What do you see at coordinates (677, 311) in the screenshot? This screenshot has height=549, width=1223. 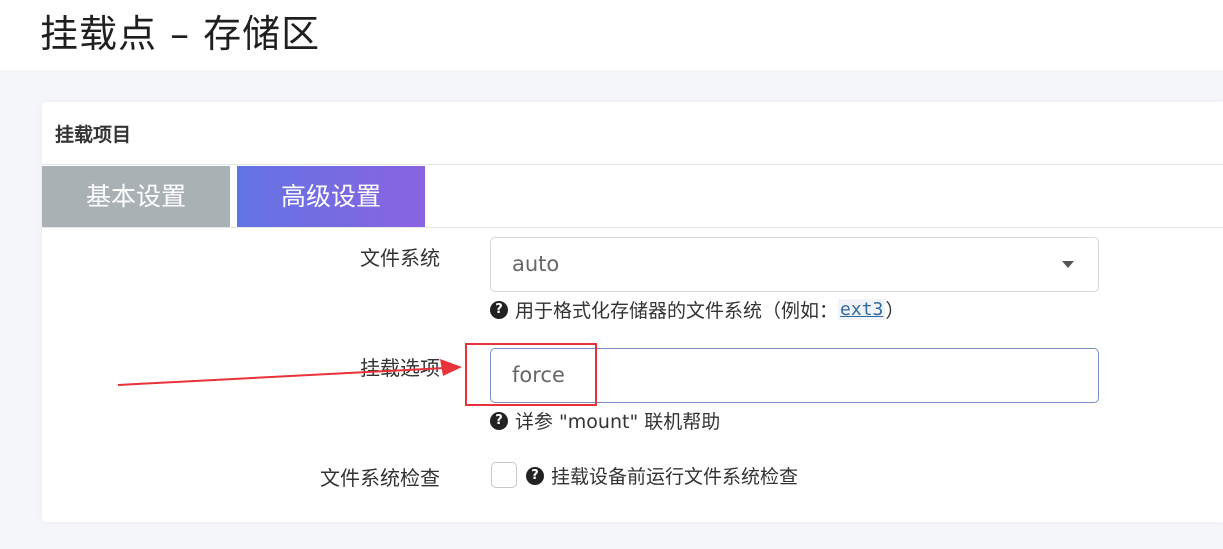 I see `filesystem-help-text: 用于格式化存储器的文件系统（例如：` at bounding box center [677, 311].